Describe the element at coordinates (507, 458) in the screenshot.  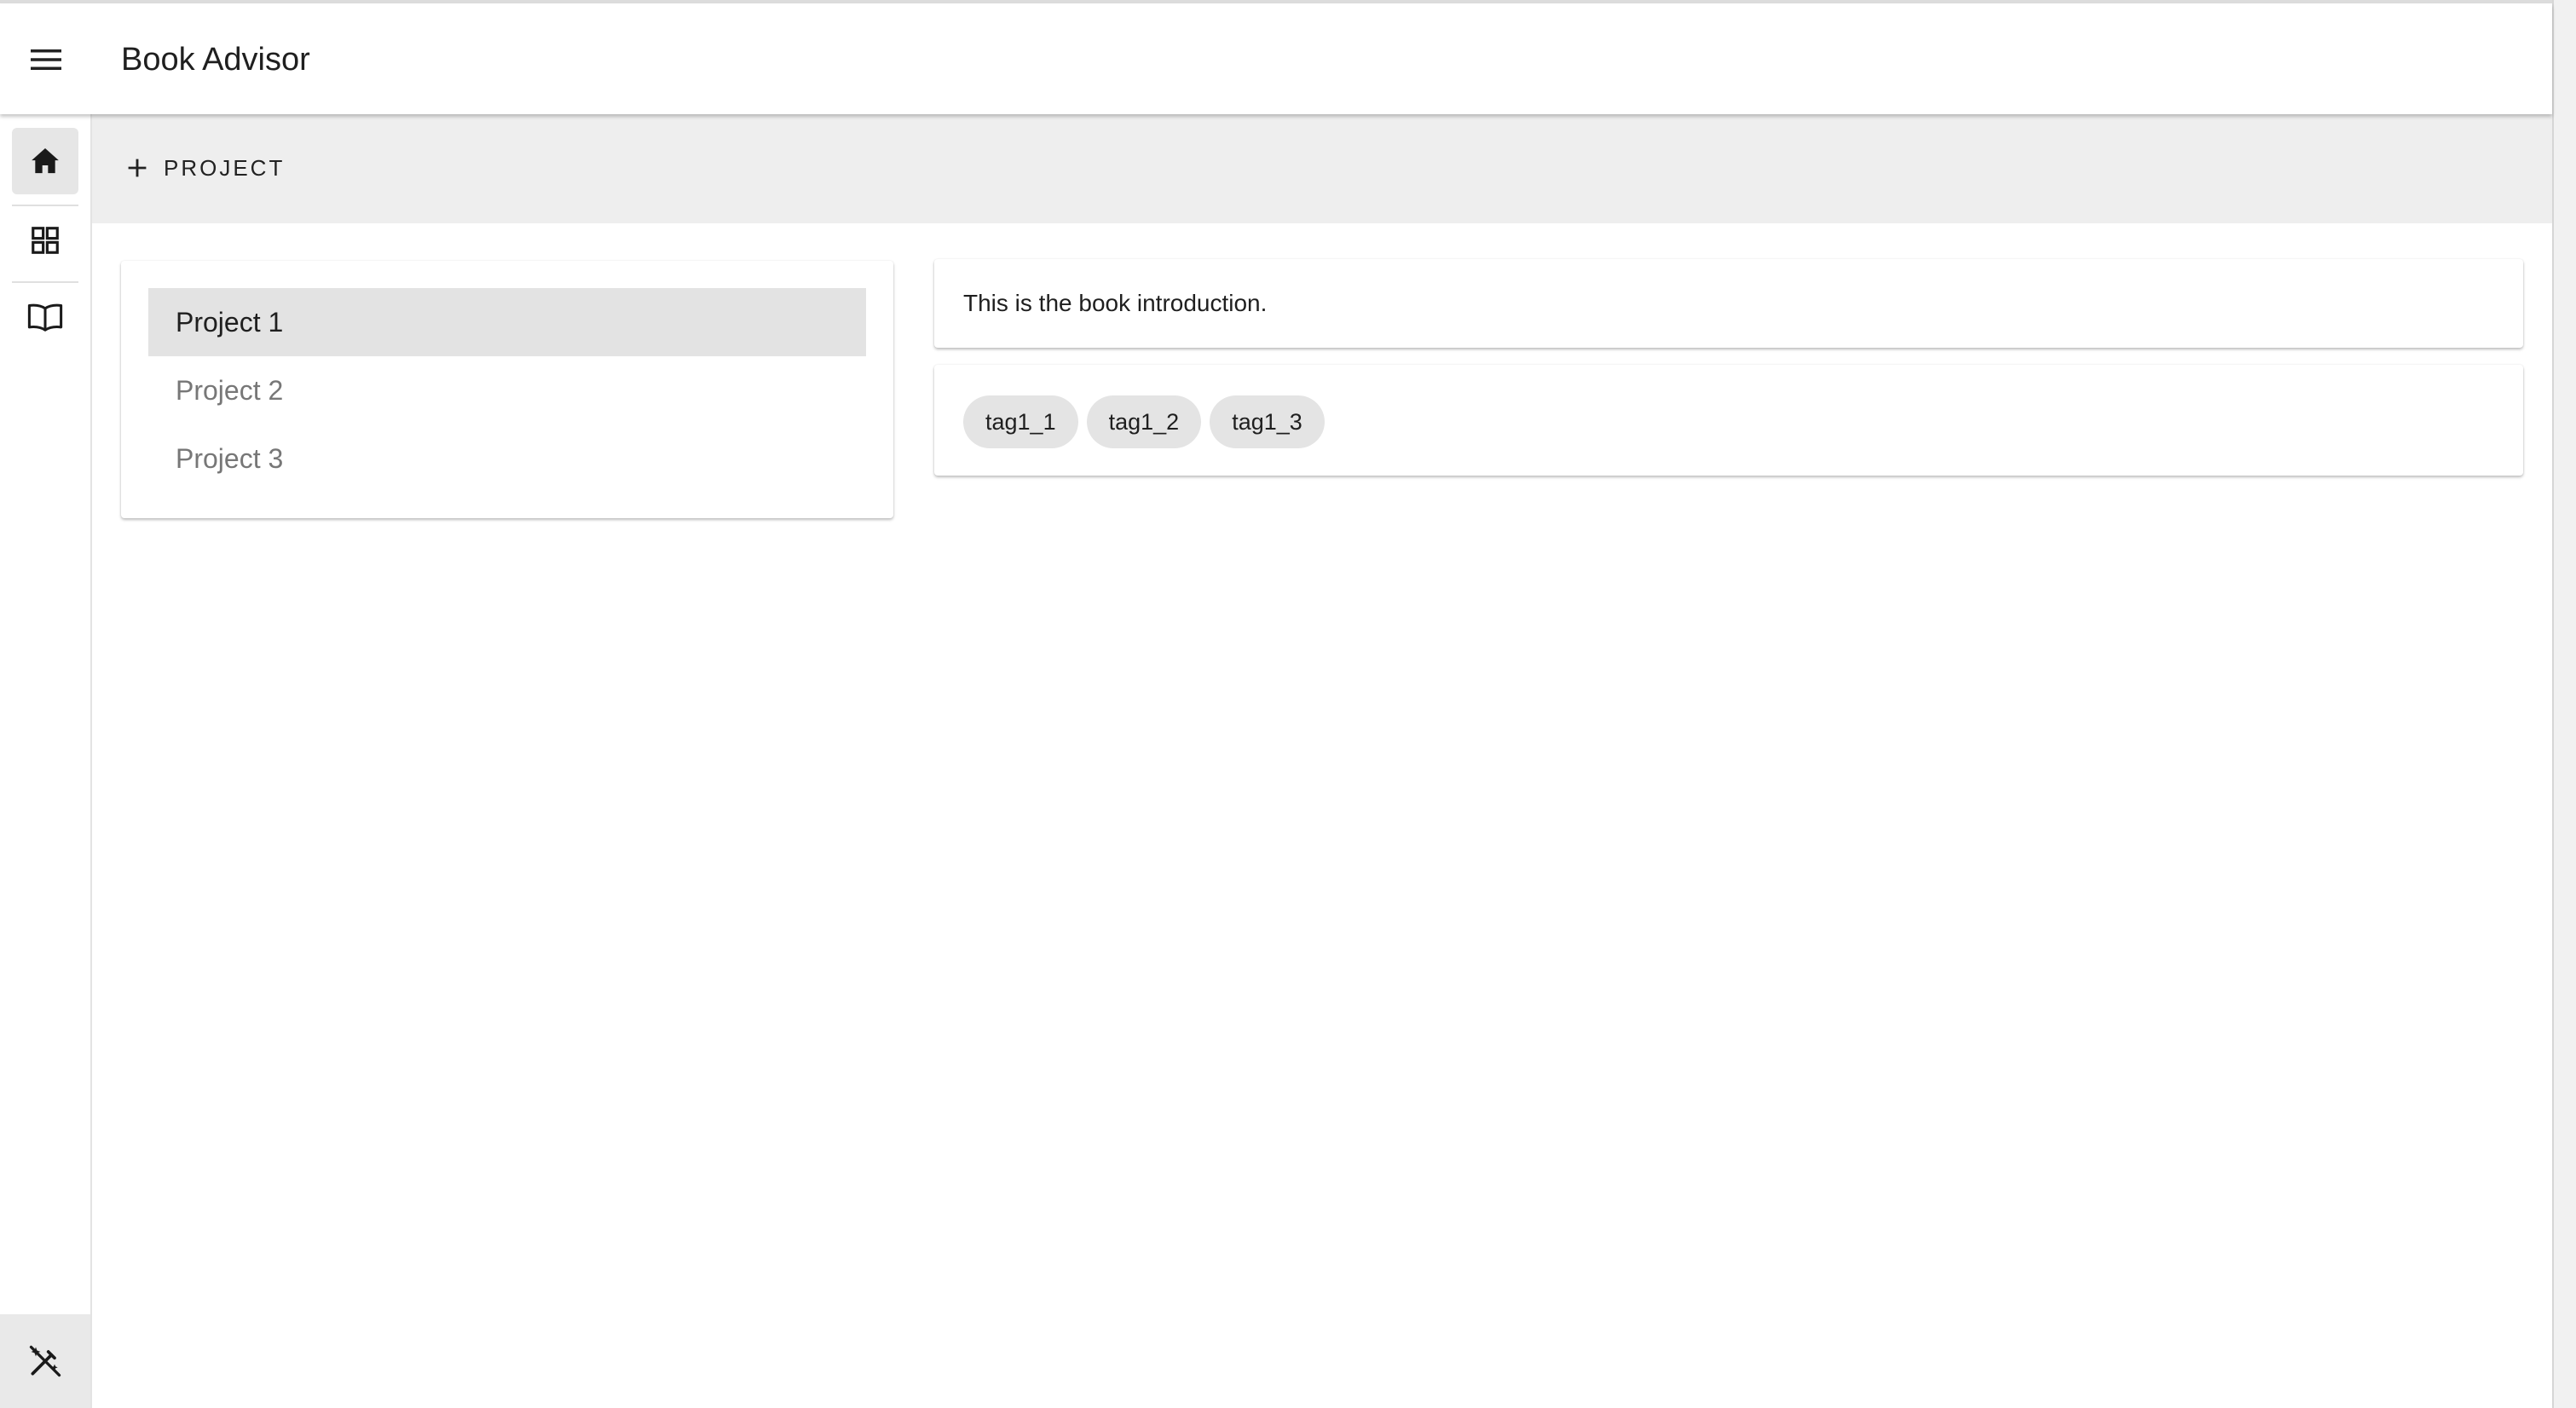
I see `project-list-item: Project 3` at that location.